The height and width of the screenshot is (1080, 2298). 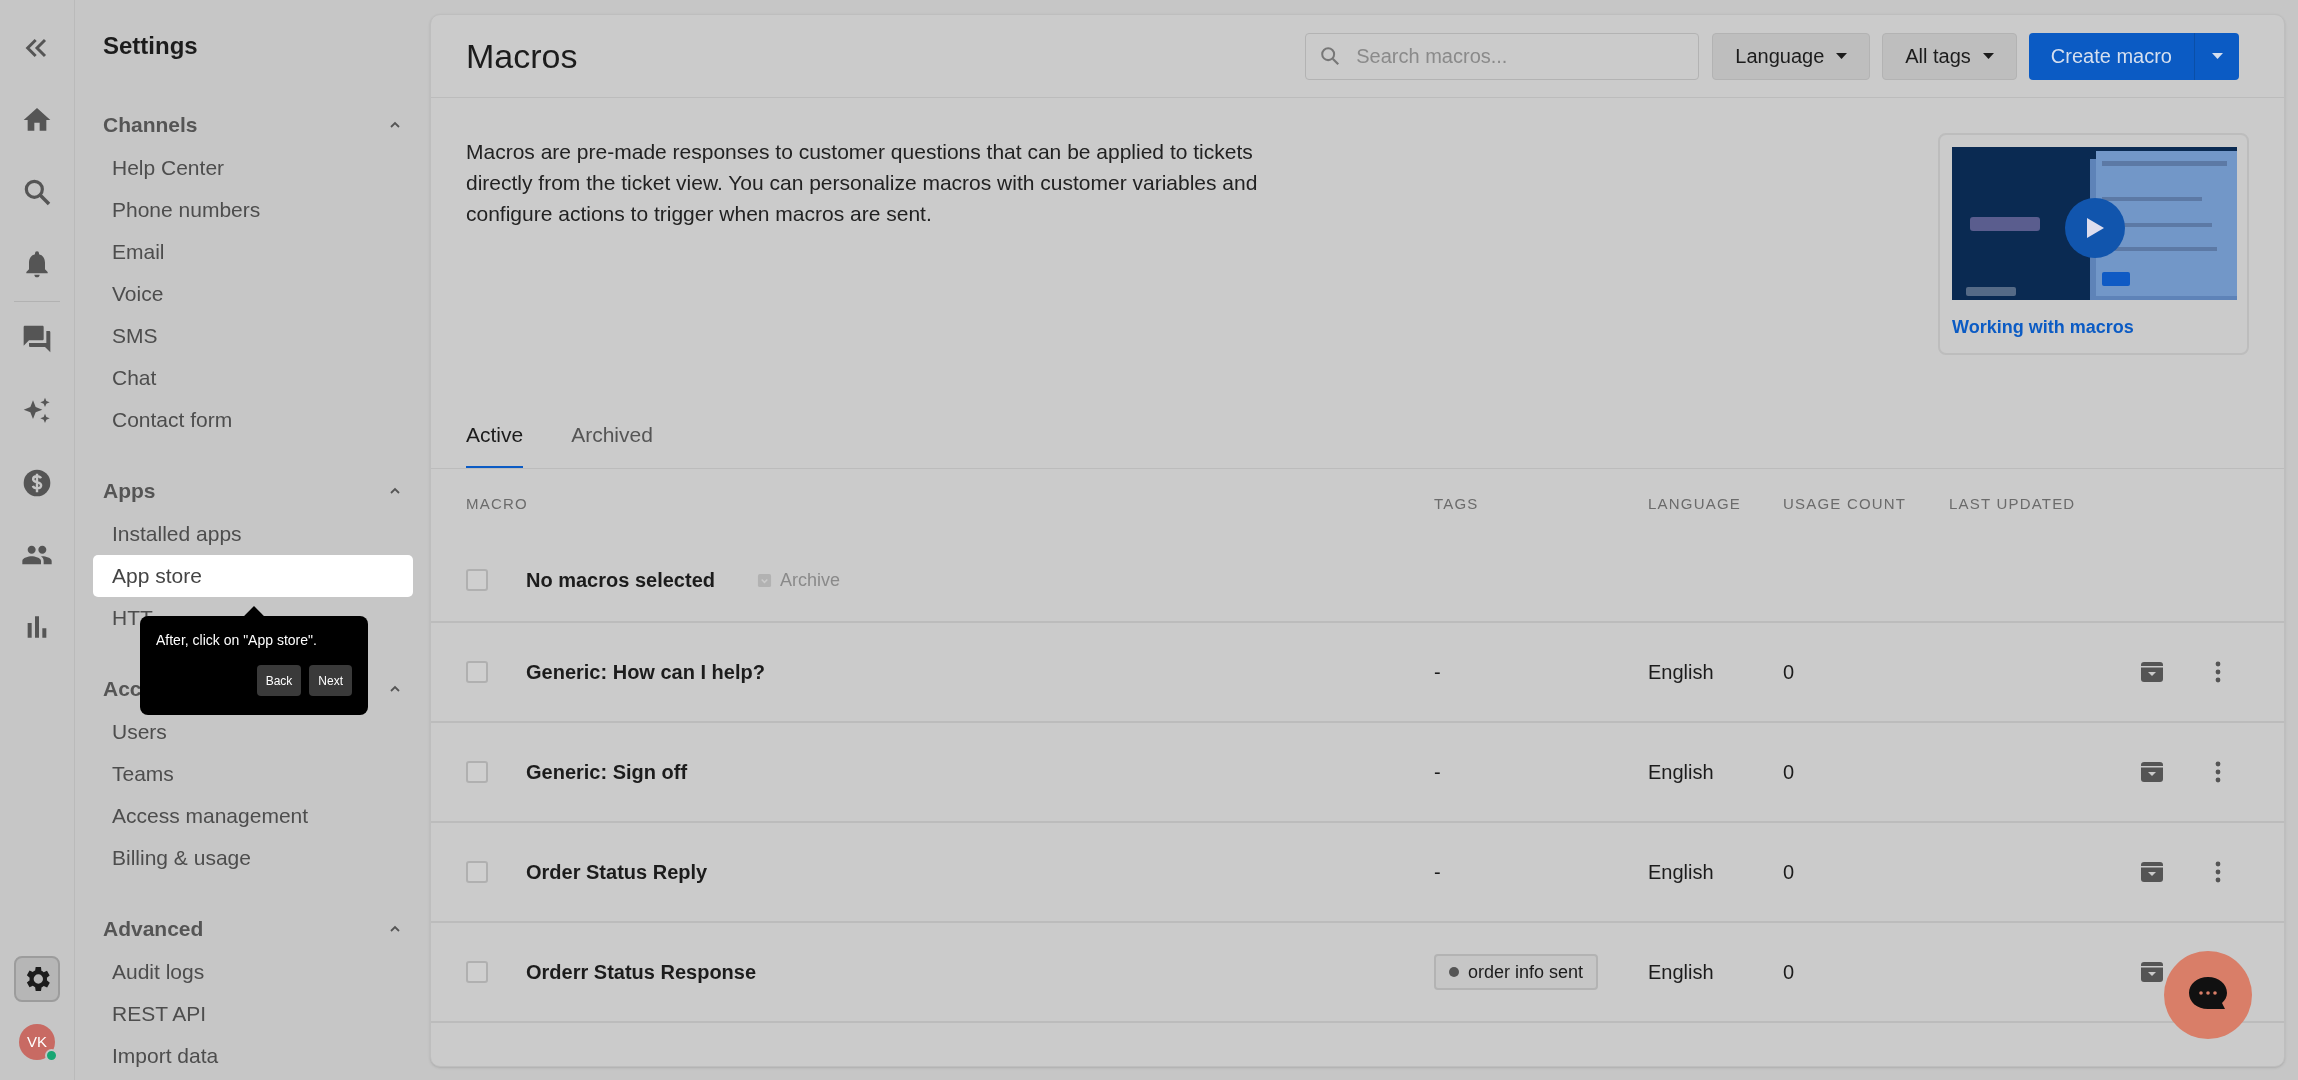 I want to click on column-header: LANGUAGE, so click(x=1695, y=503).